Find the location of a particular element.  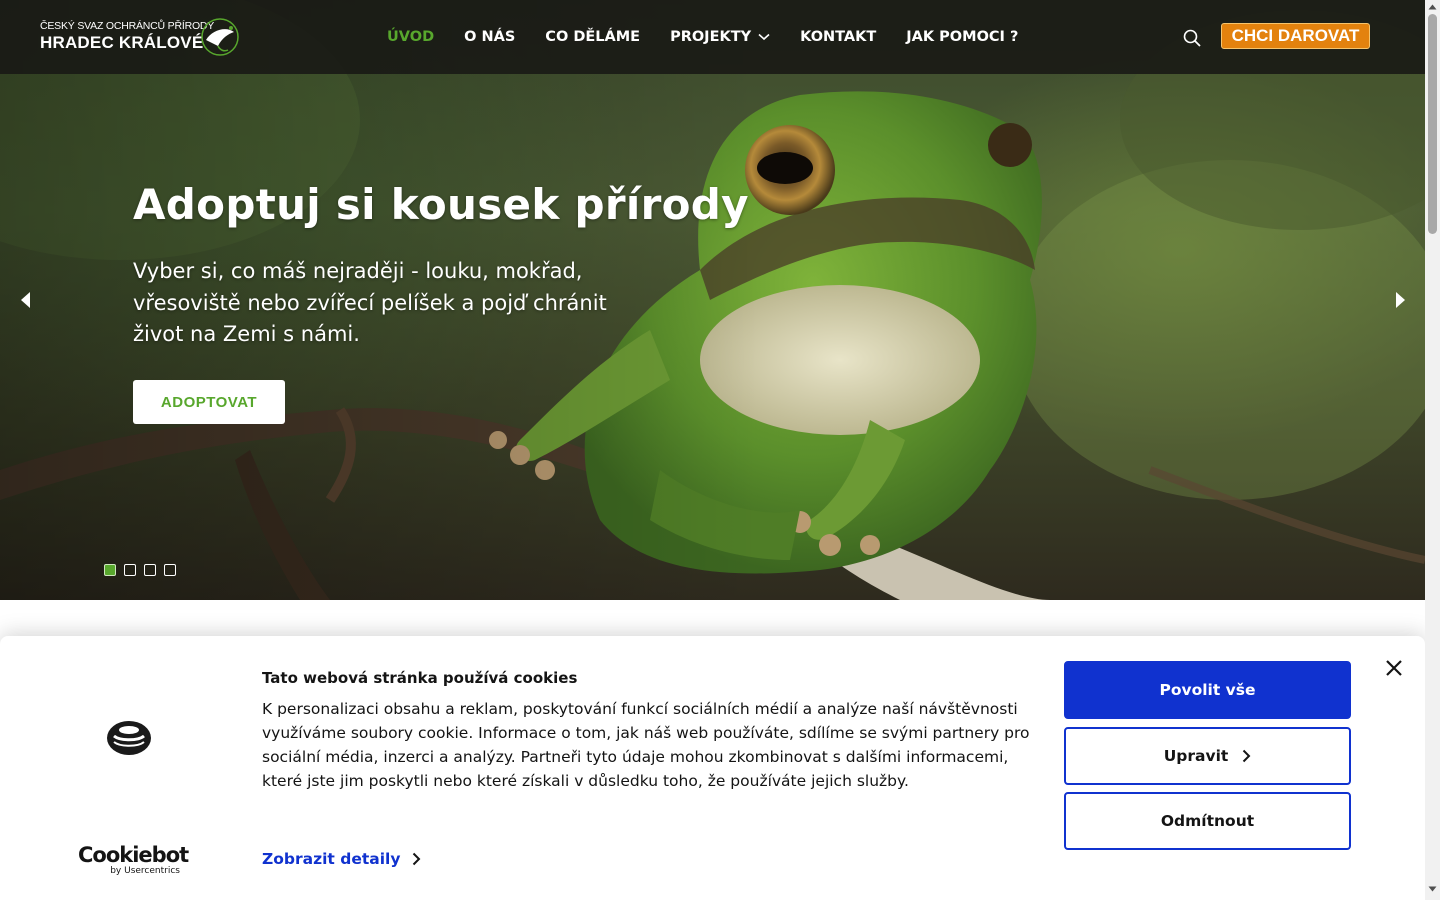

arrow-right-icon is located at coordinates (1400, 300).